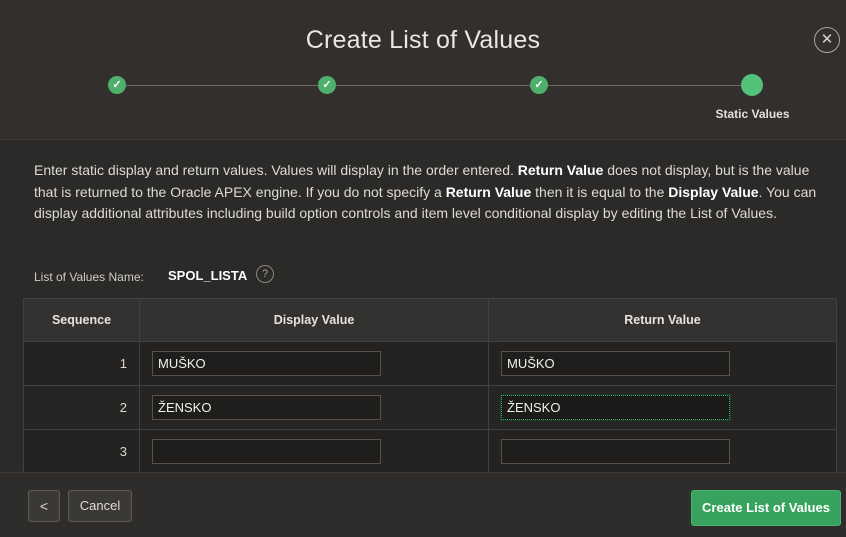  I want to click on table-header-row: Sequence Display Value Return Value, so click(430, 320).